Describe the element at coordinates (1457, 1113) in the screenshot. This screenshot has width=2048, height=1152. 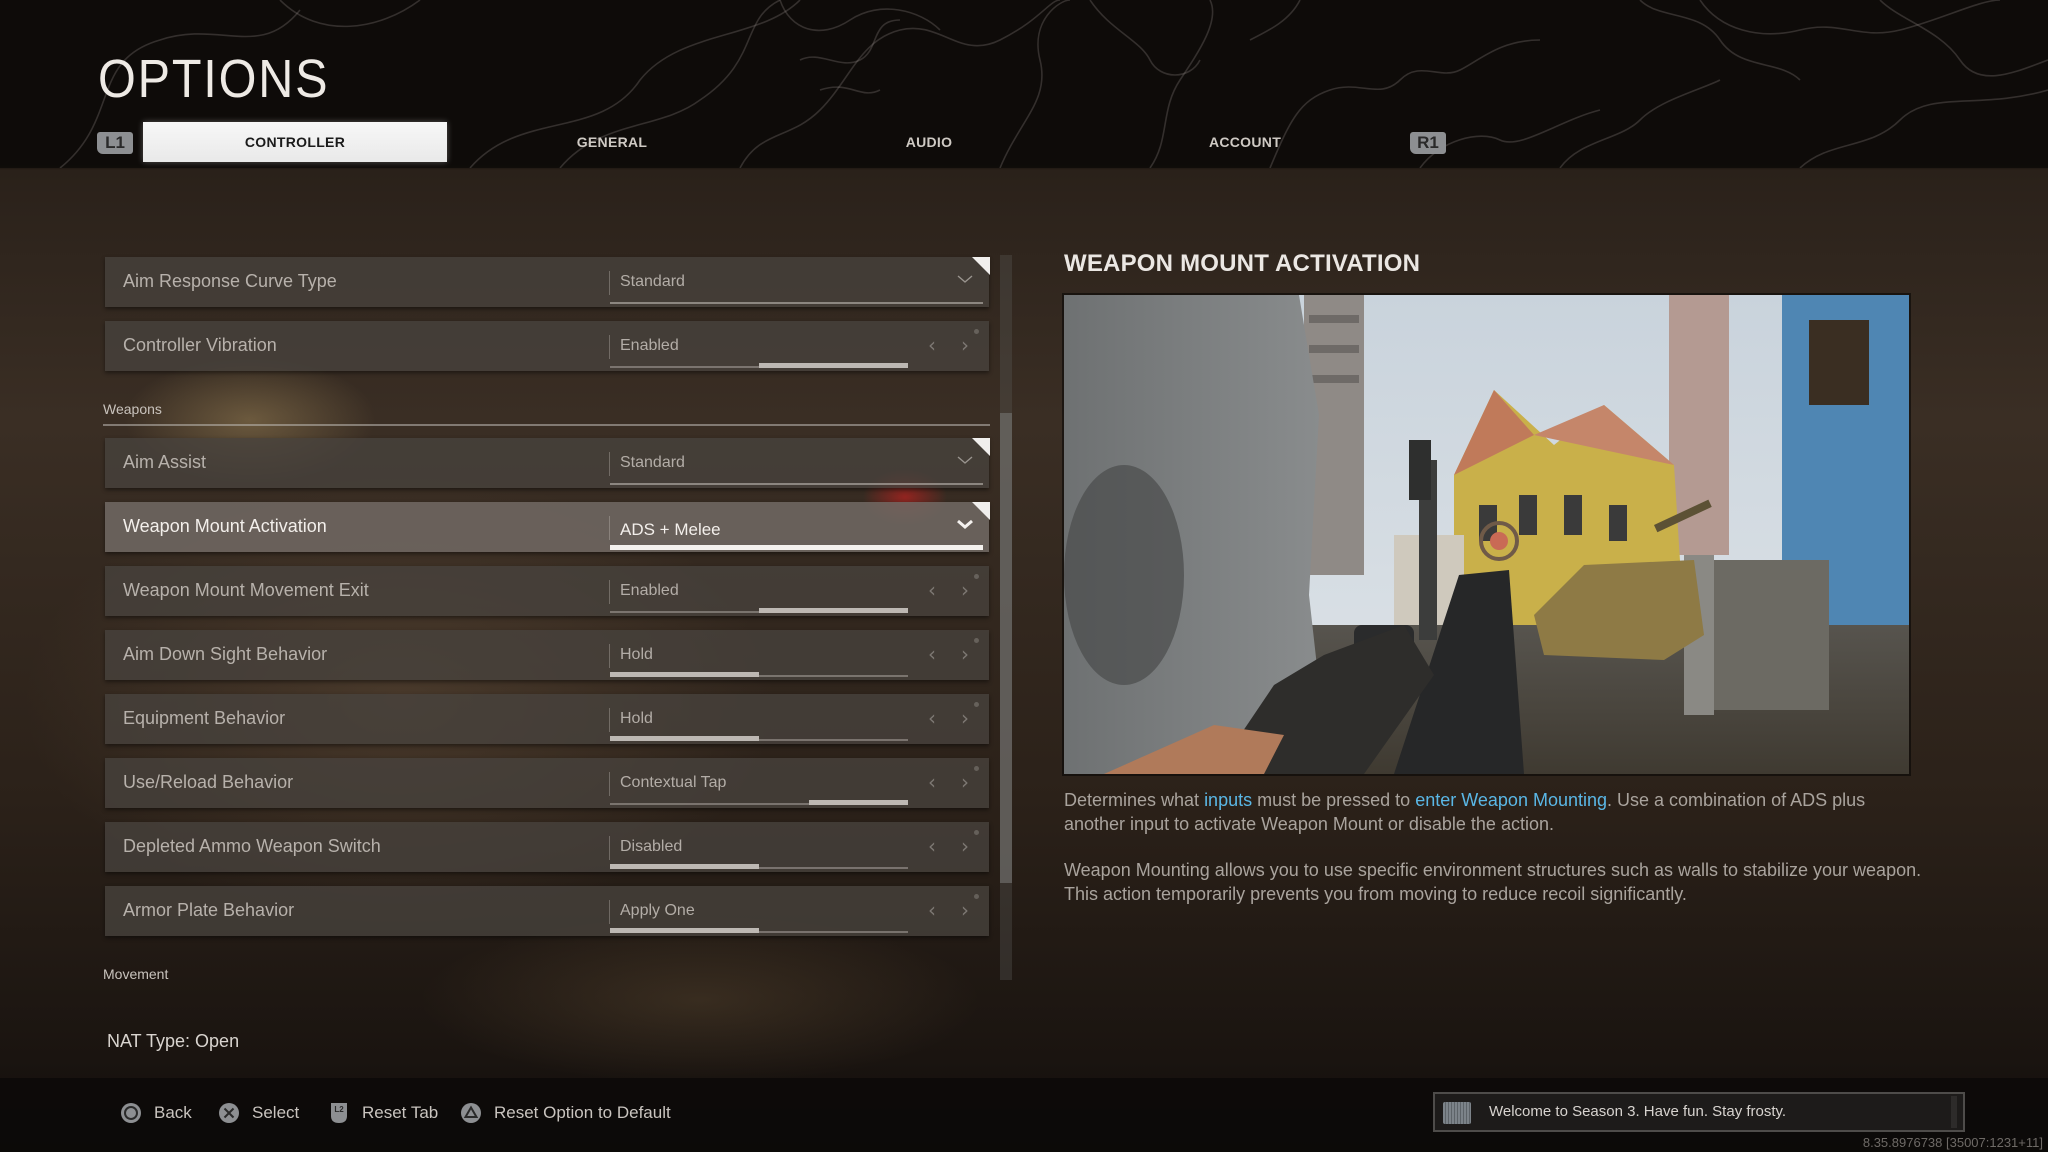
I see `message-icon` at that location.